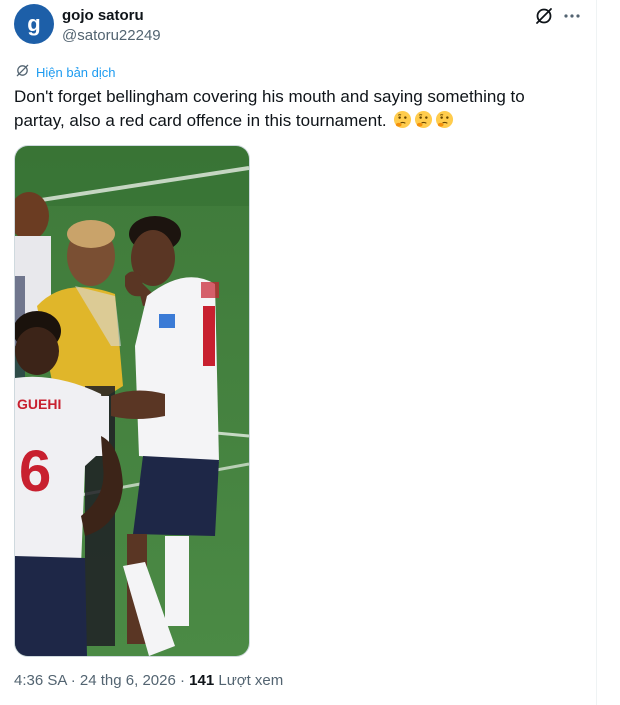  I want to click on show-translation-label: Hiện bản dịch, so click(76, 72).